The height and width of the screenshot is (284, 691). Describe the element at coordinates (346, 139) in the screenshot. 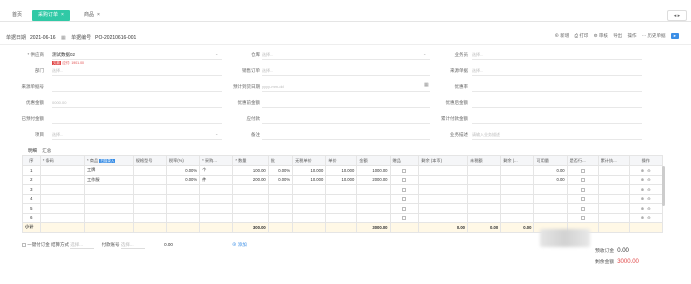

I see `remark-underline` at that location.